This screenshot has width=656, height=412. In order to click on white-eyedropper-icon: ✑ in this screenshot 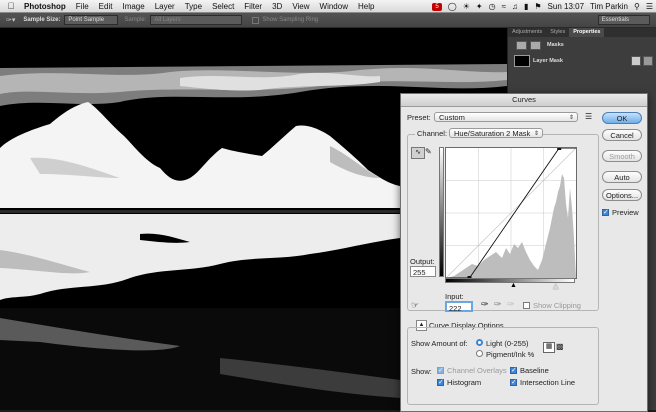, I will do `click(511, 304)`.